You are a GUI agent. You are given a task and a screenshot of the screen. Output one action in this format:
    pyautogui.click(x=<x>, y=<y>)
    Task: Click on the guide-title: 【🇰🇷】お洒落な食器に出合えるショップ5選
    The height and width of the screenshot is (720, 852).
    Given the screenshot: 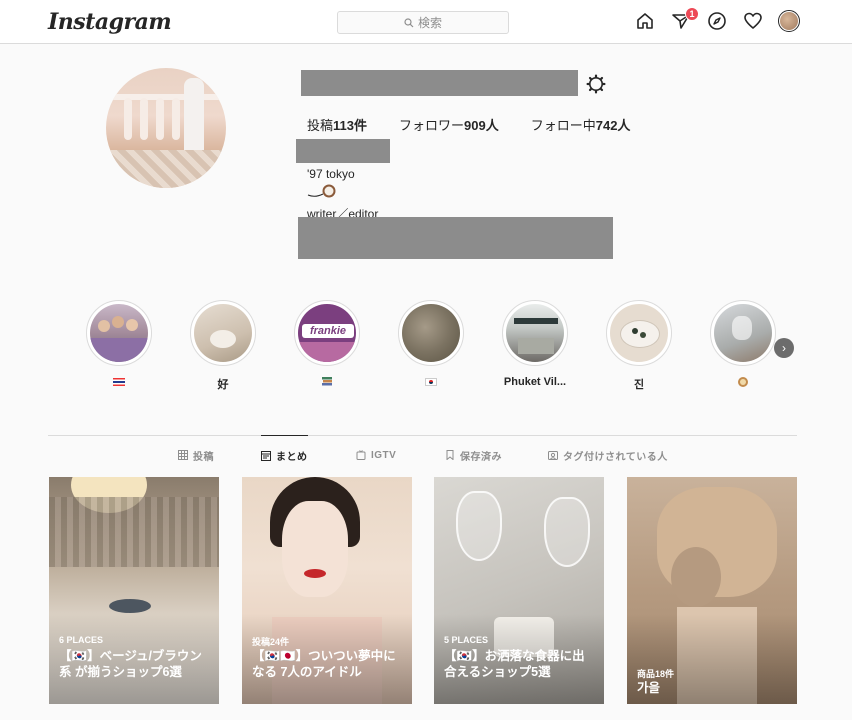 What is the action you would take?
    pyautogui.click(x=514, y=664)
    